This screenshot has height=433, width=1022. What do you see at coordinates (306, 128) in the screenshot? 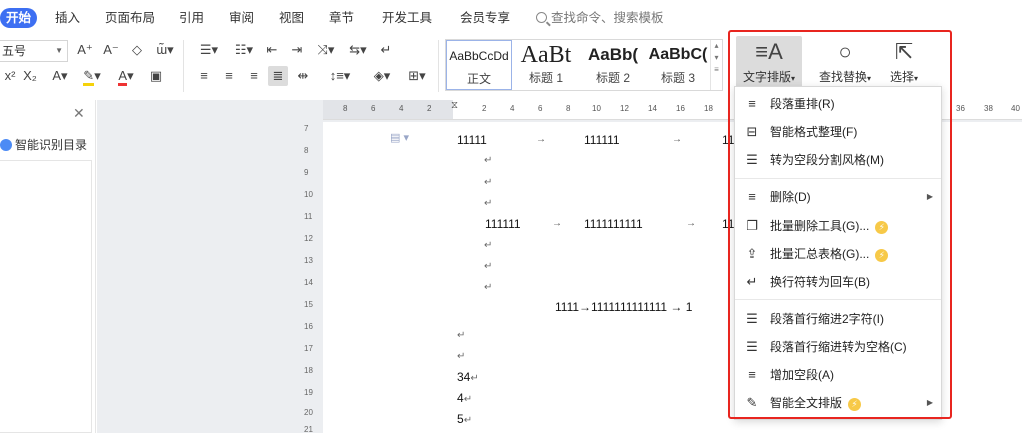
I see `ruler-tick: 7` at bounding box center [306, 128].